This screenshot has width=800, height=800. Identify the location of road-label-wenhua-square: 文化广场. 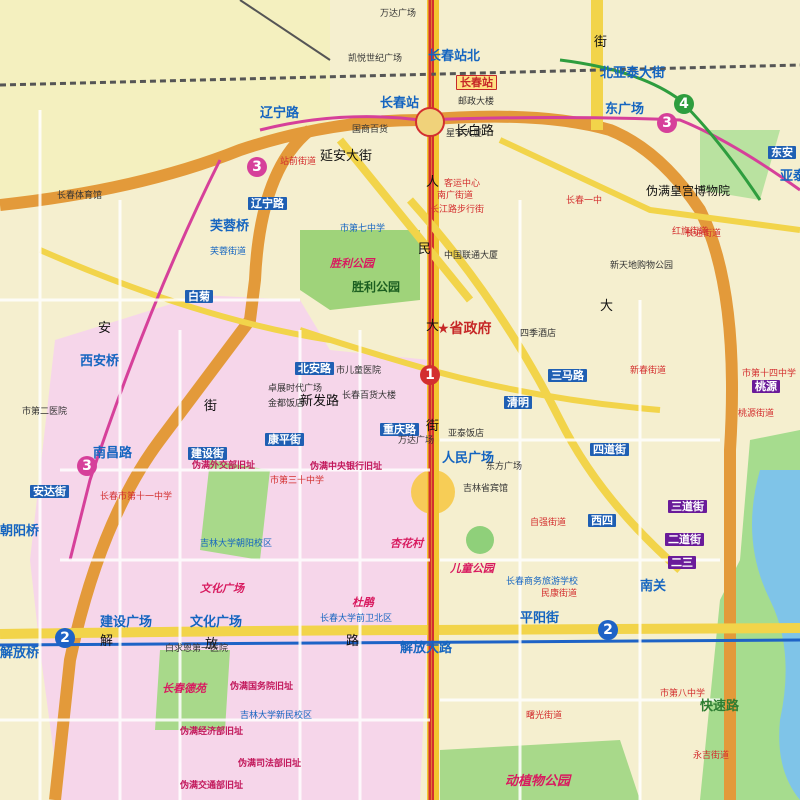
(216, 622).